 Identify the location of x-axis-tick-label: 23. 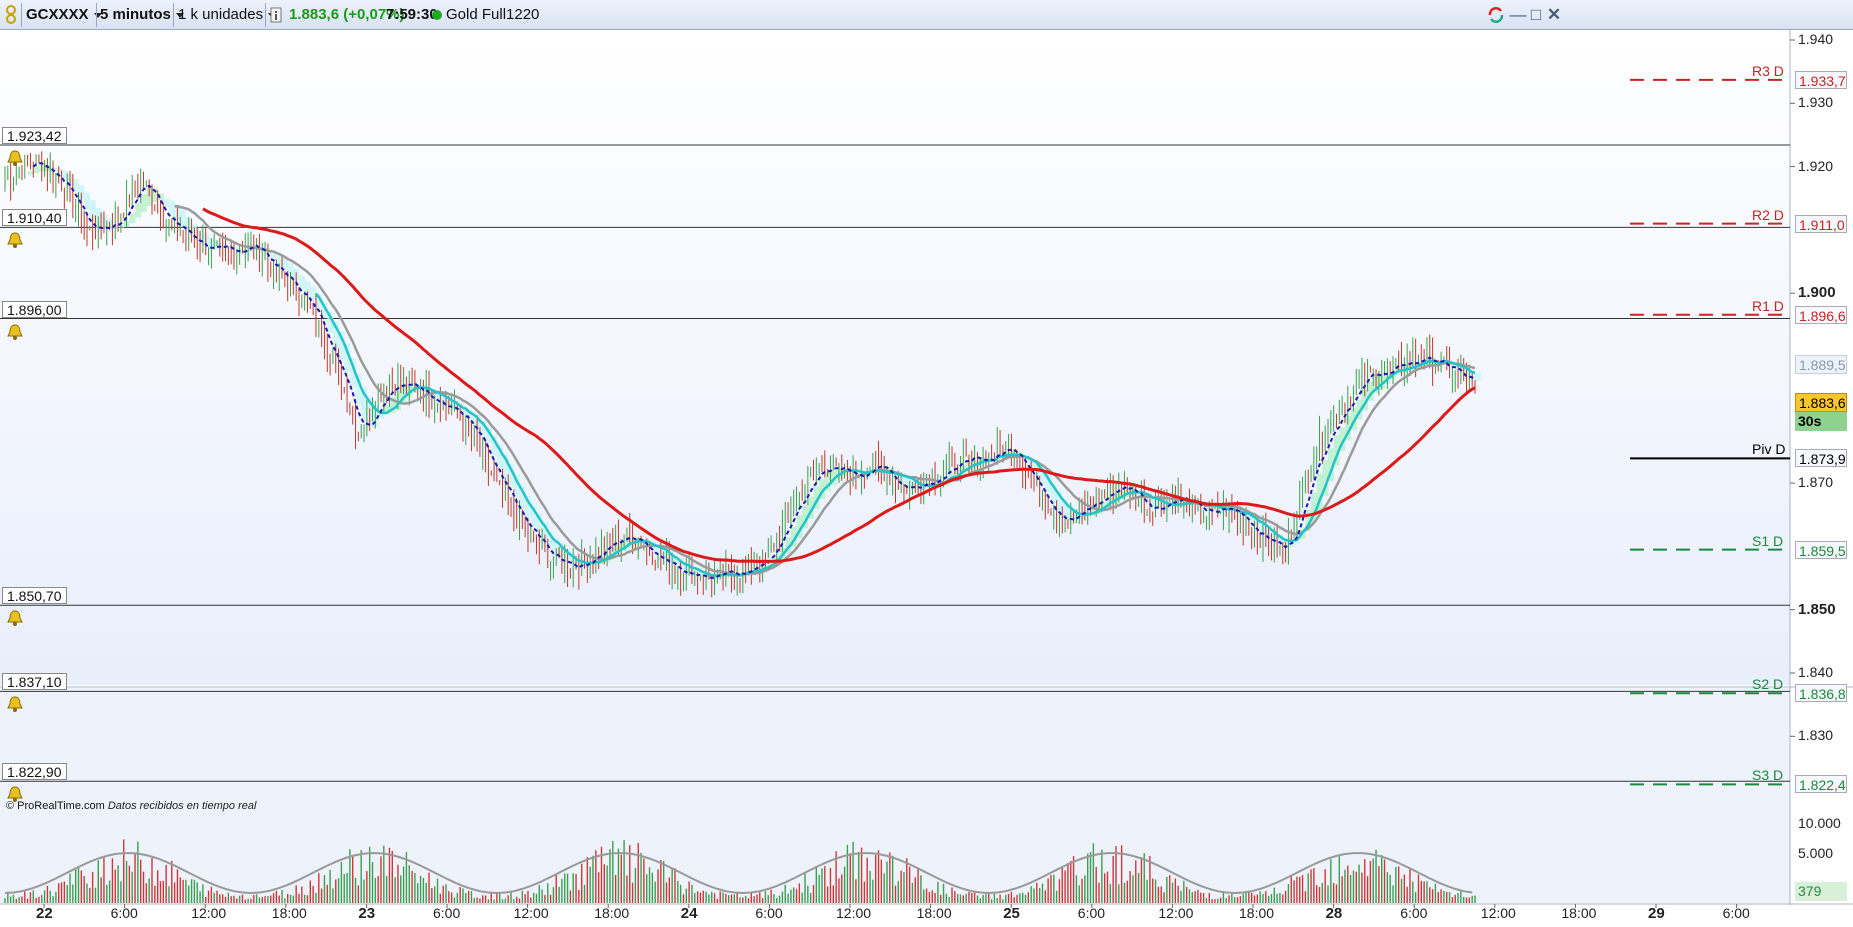
(367, 913).